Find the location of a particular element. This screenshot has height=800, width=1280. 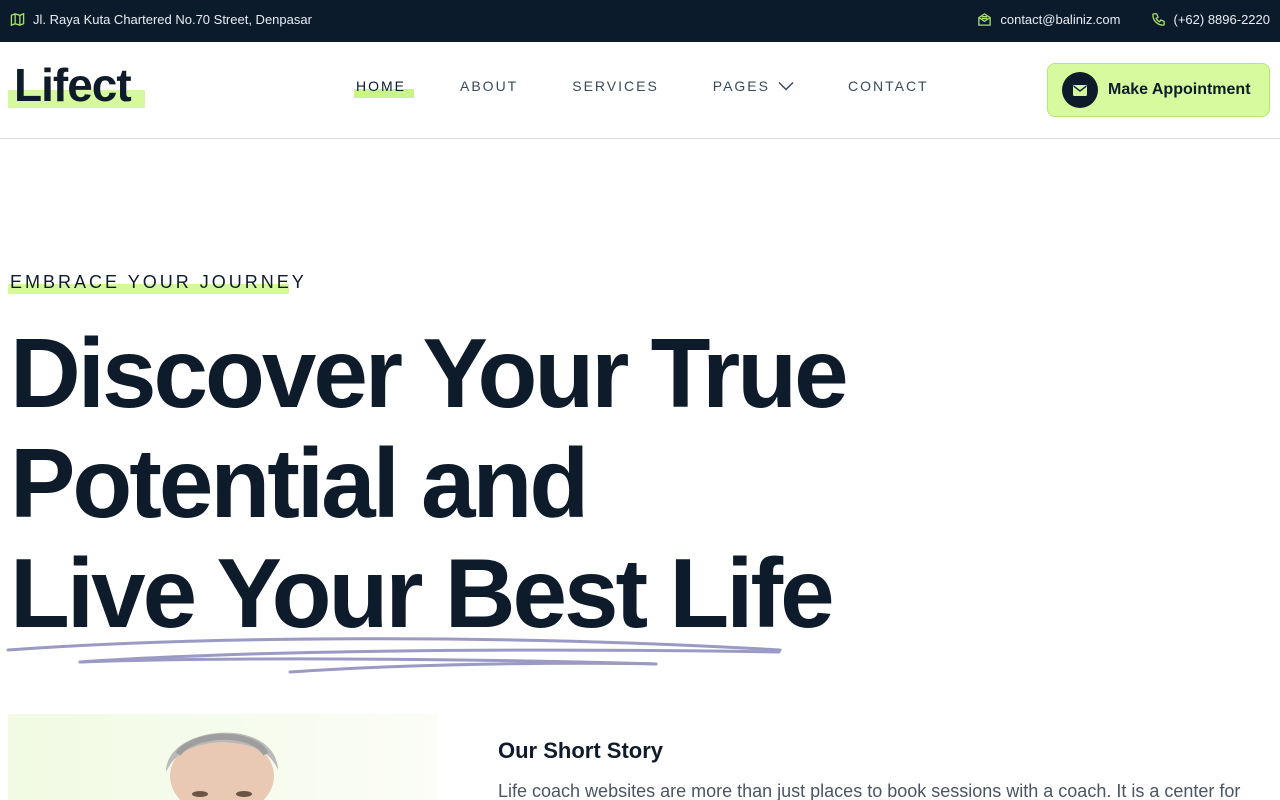

nav-item-label: SERVICES is located at coordinates (615, 86).